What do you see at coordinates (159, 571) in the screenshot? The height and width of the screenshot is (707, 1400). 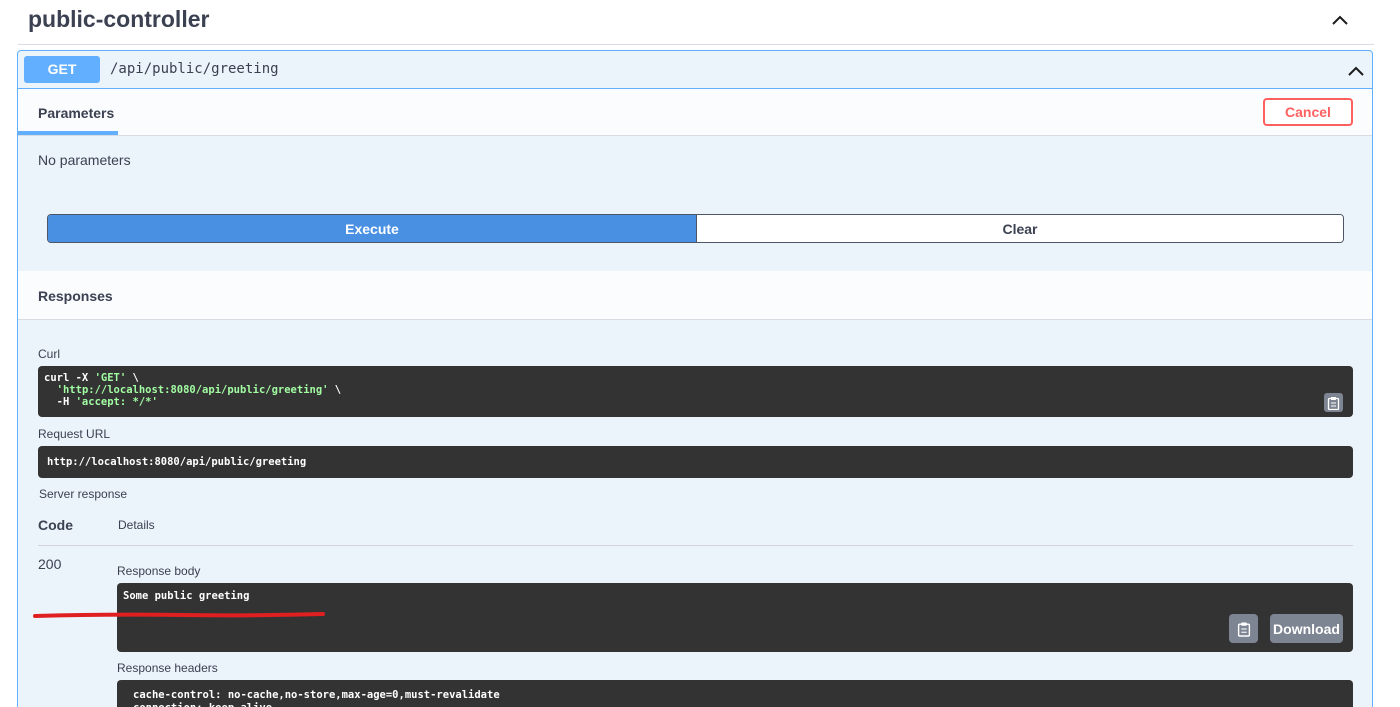 I see `response-body-label: Response body` at bounding box center [159, 571].